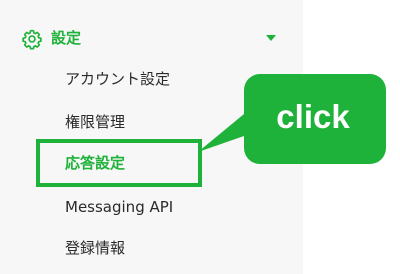 The image size is (400, 274). I want to click on menu-item-registration-info: 登録情報, so click(95, 248).